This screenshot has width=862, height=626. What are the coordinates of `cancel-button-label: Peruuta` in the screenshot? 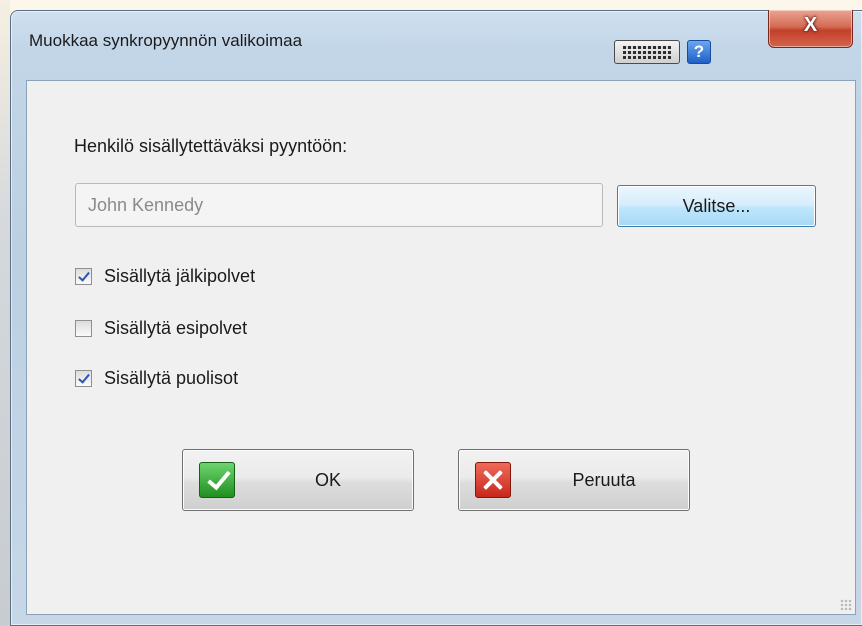 It's located at (604, 480).